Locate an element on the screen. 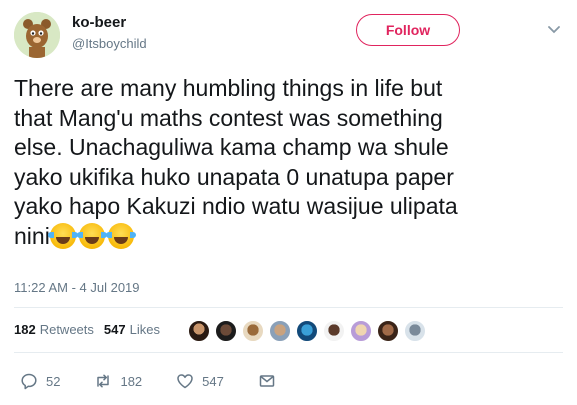  like-button: 547 is located at coordinates (200, 381).